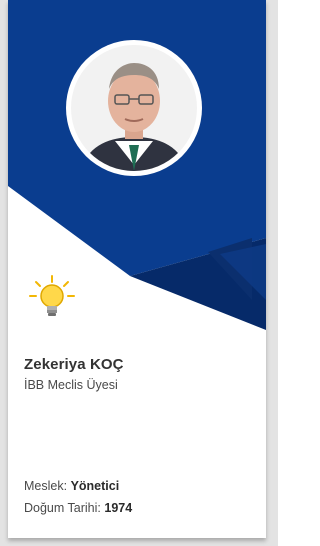 Image resolution: width=320 pixels, height=546 pixels. I want to click on profession-line: Meslek: Yönetici, so click(71, 486).